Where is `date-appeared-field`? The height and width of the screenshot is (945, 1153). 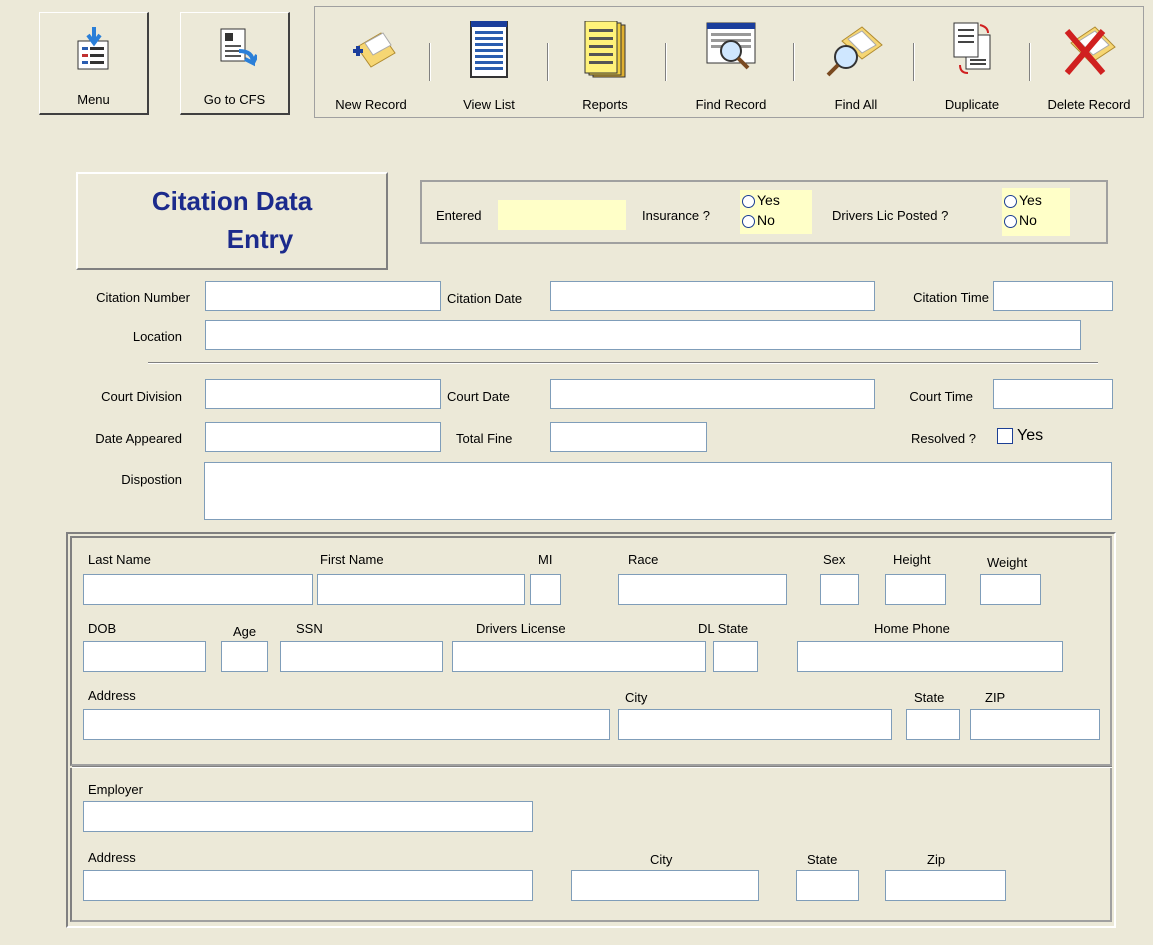 date-appeared-field is located at coordinates (323, 437).